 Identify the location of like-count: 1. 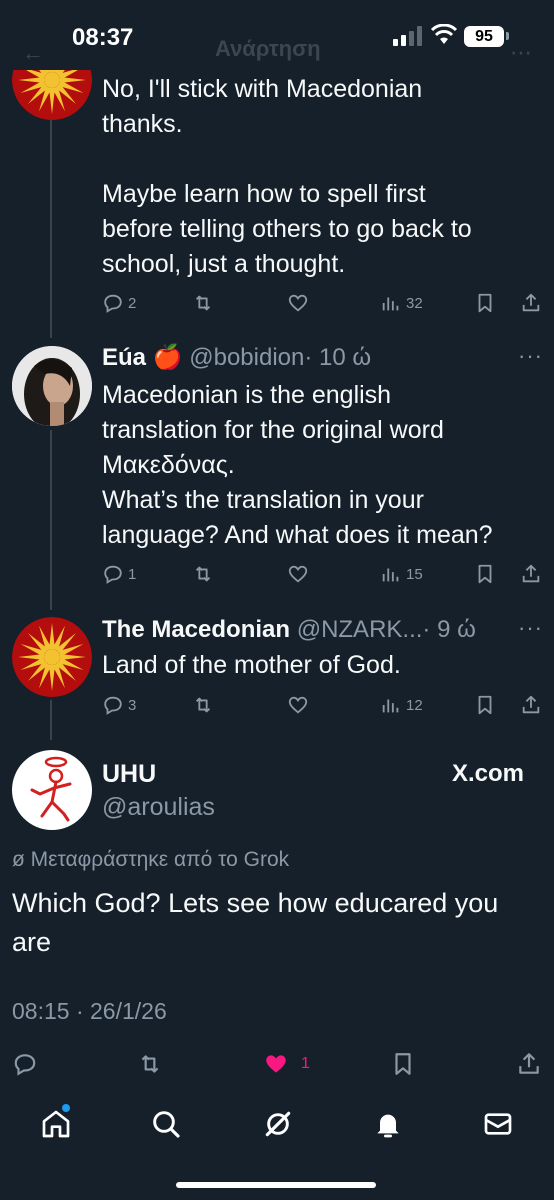
(305, 1063).